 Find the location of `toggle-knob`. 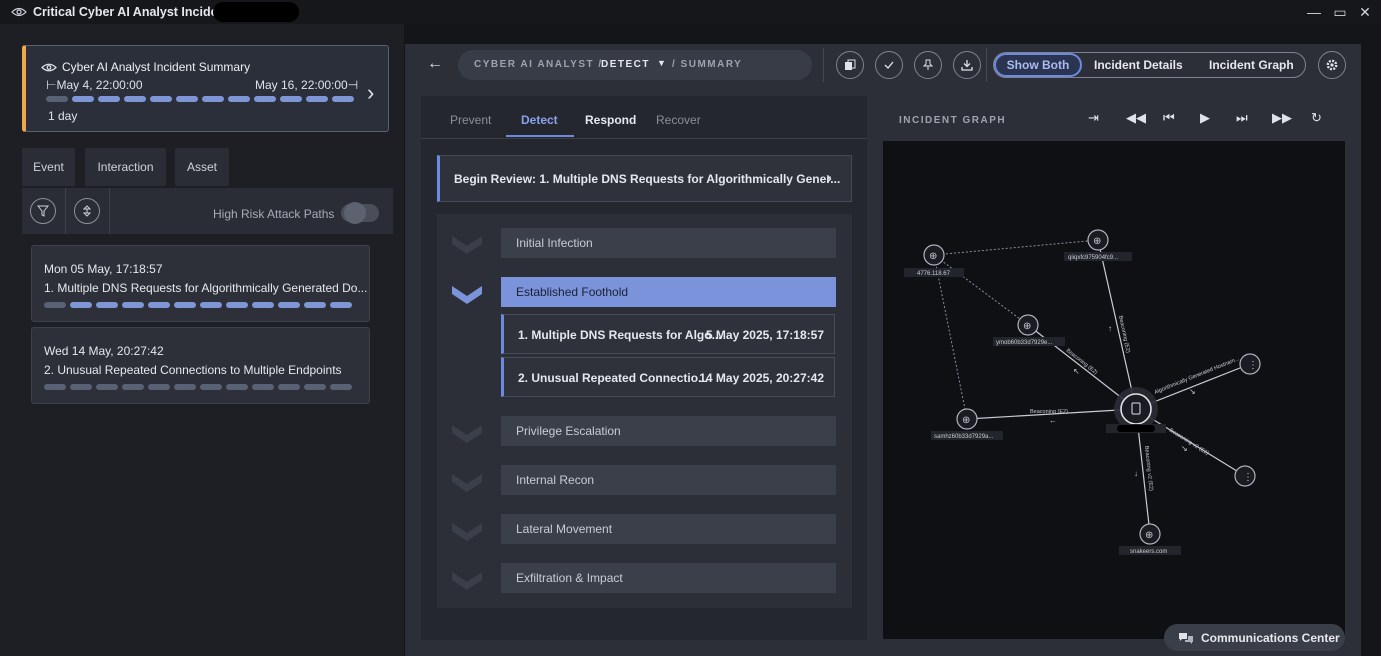

toggle-knob is located at coordinates (355, 213).